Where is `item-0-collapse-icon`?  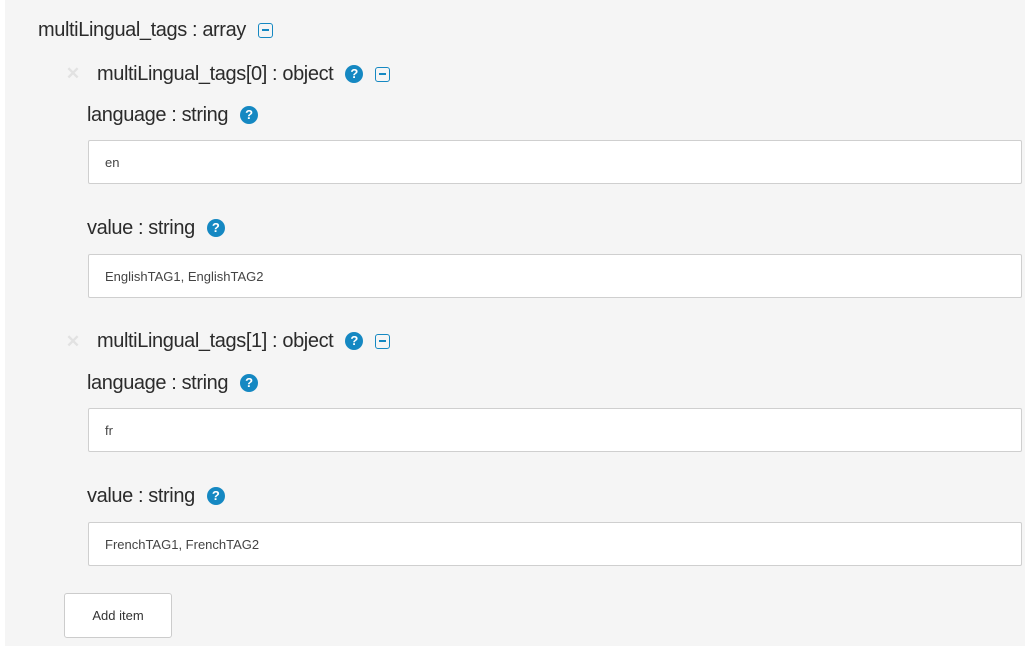
item-0-collapse-icon is located at coordinates (383, 74).